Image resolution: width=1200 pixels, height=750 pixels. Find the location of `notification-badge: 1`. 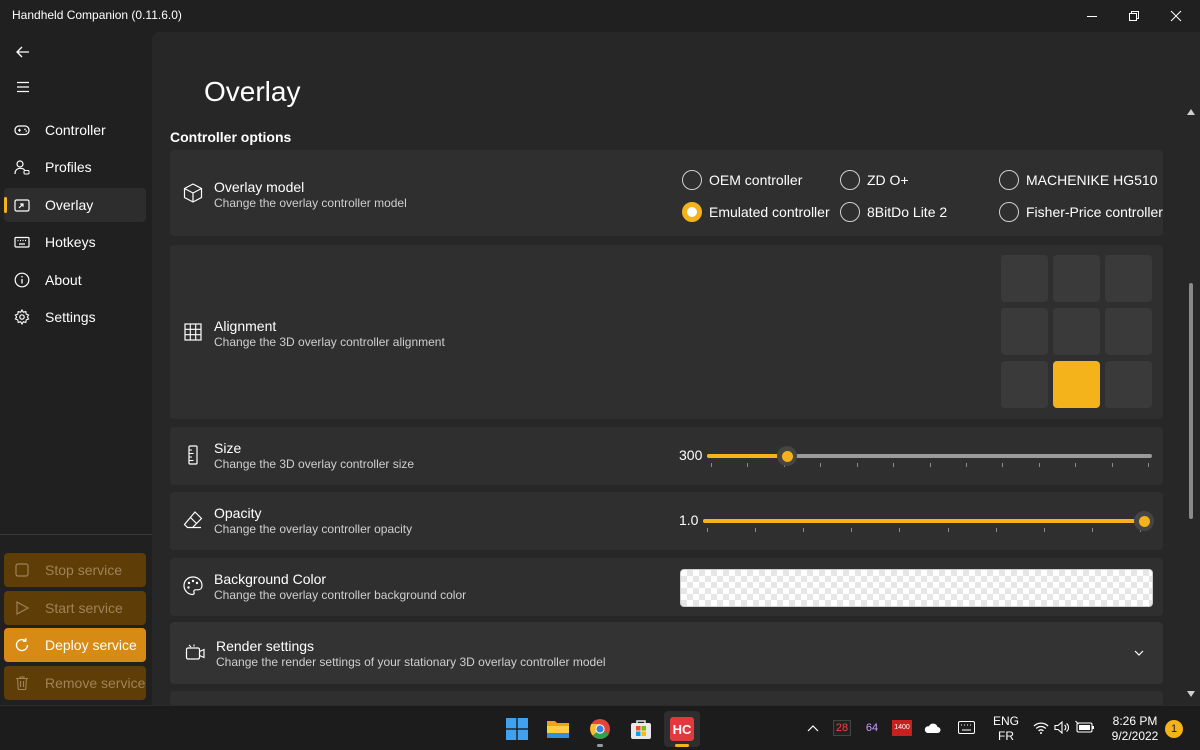

notification-badge: 1 is located at coordinates (1174, 729).